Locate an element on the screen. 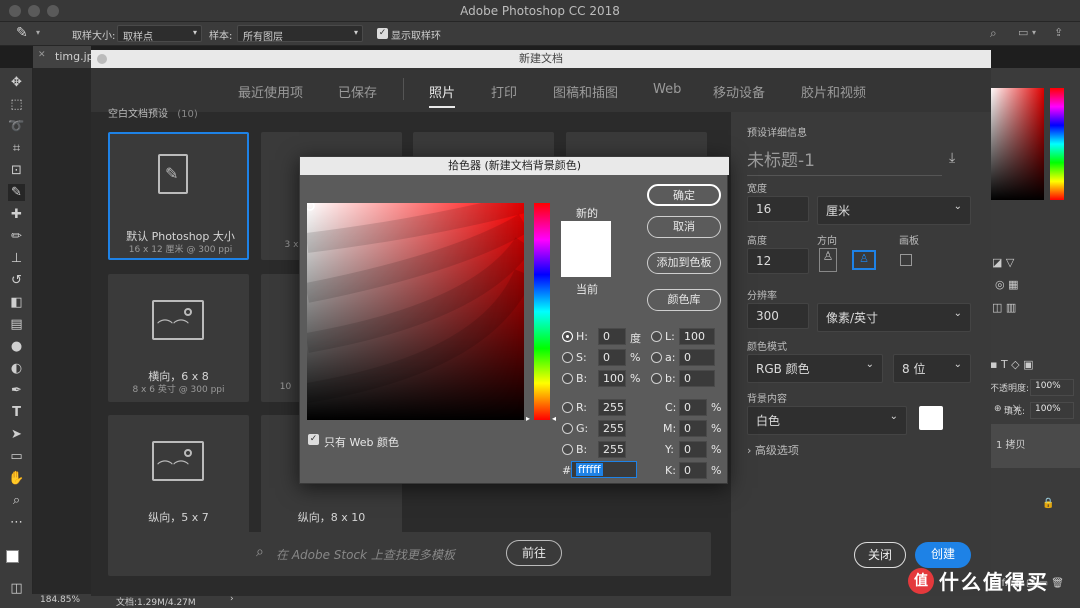 The width and height of the screenshot is (1080, 608). close-button: 关闭 is located at coordinates (880, 555).